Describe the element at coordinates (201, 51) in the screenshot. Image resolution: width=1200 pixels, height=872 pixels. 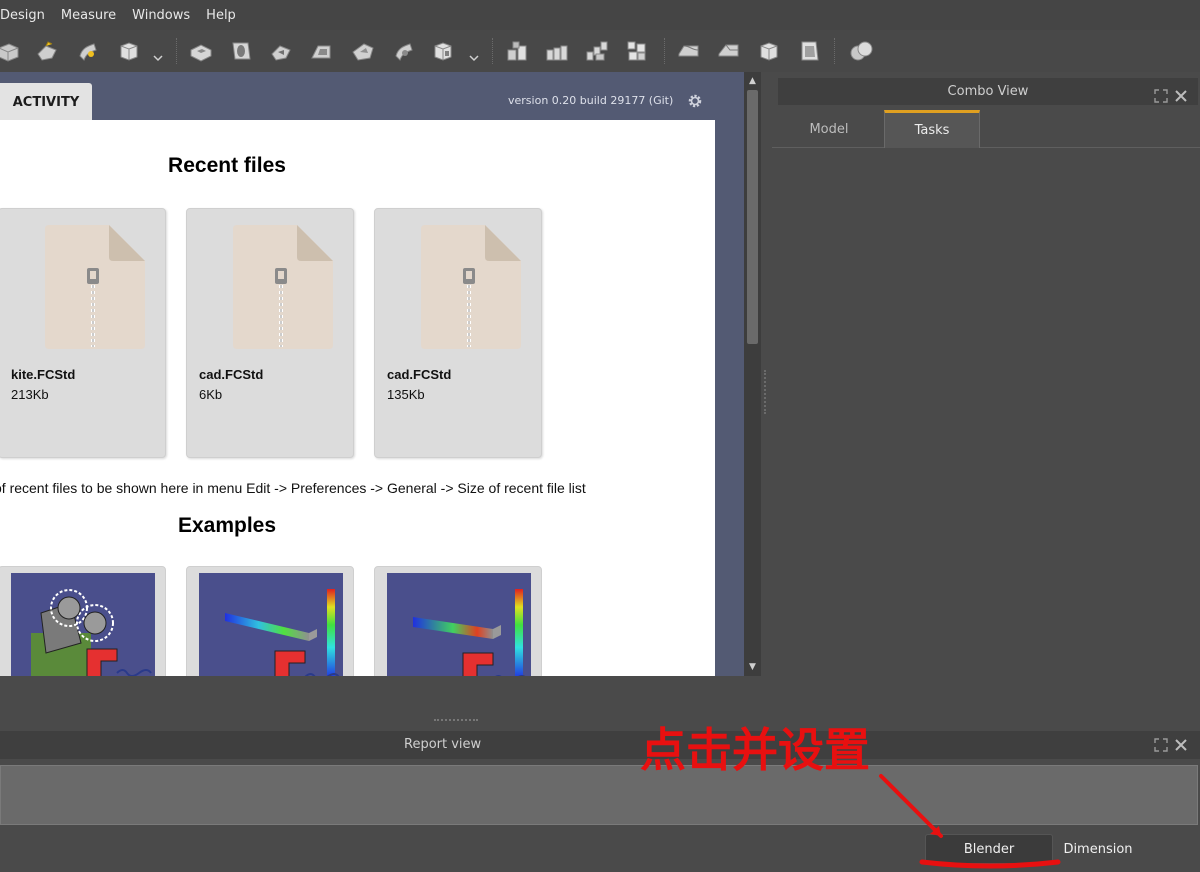
I see `pocket-icon` at that location.